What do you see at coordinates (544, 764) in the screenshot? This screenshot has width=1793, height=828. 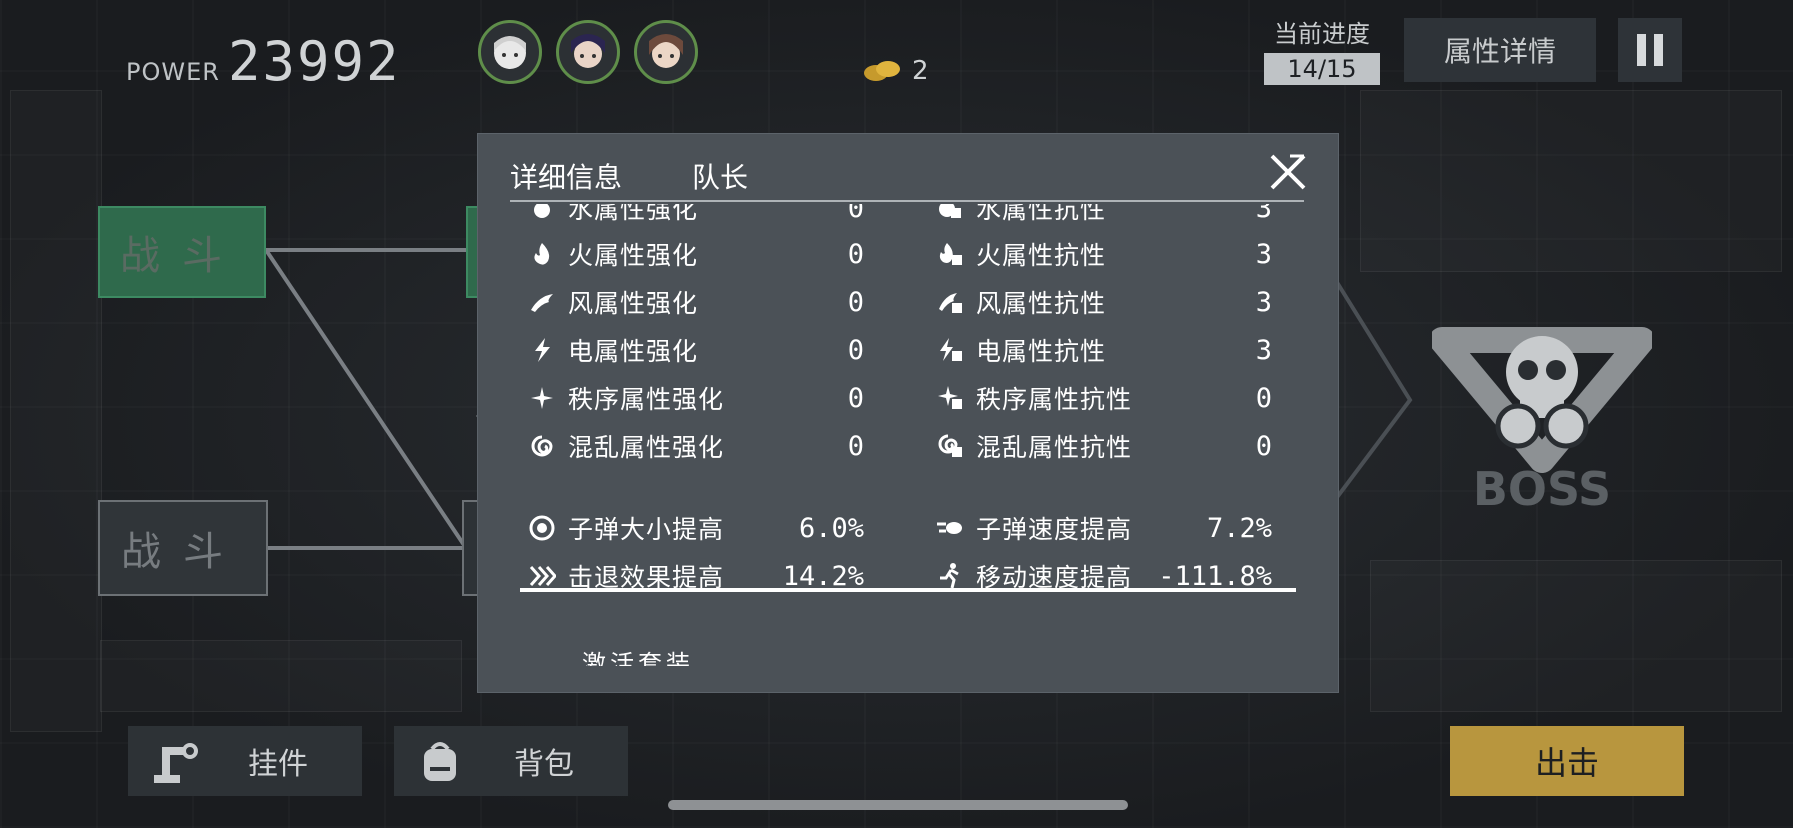 I see `bag-label: 背包` at bounding box center [544, 764].